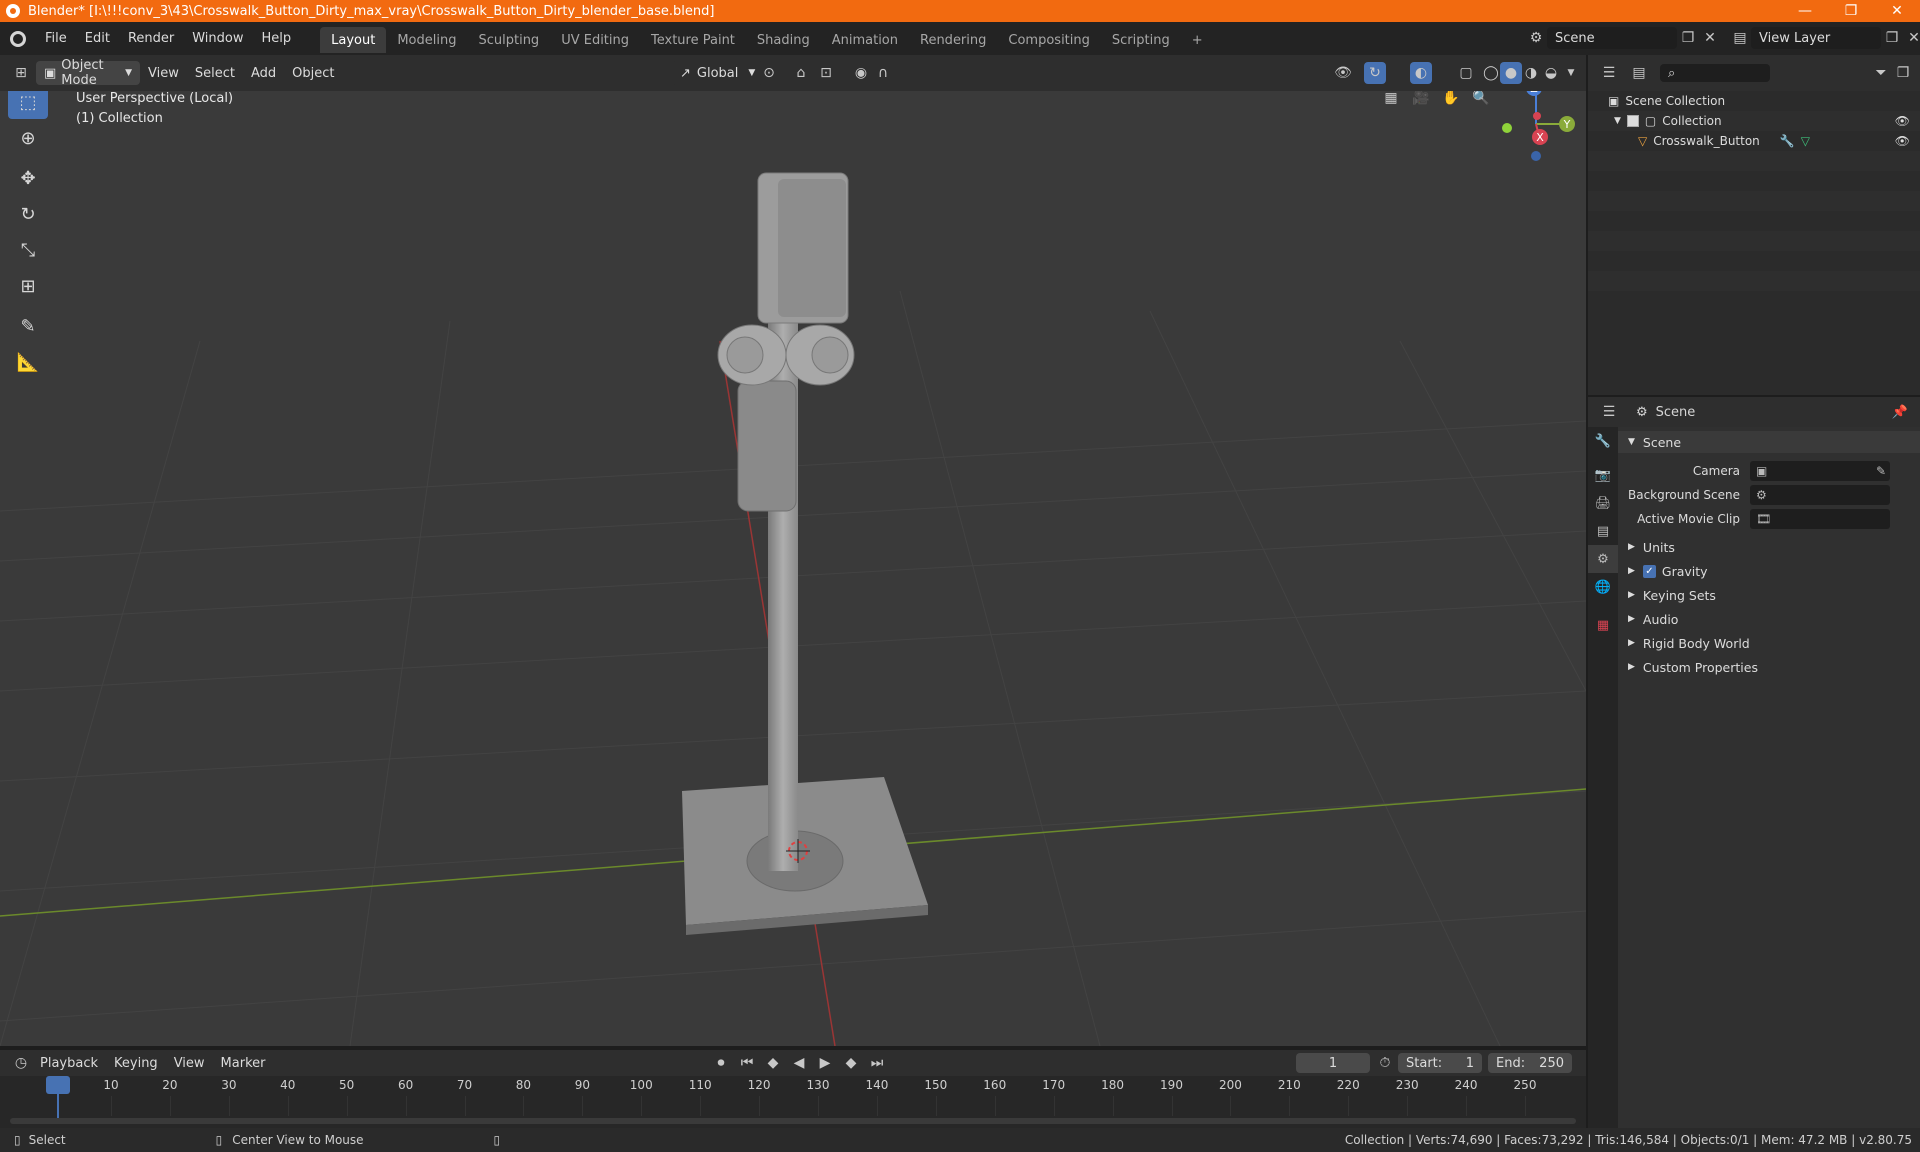  I want to click on pan-hand-icon: ✋, so click(1451, 100).